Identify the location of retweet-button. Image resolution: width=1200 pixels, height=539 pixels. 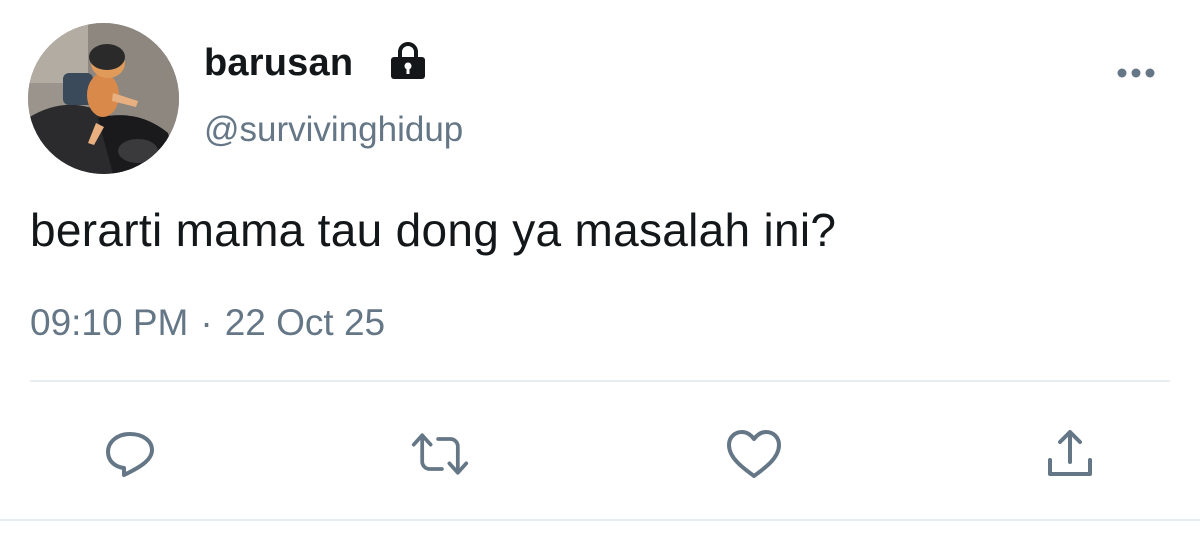
(440, 454).